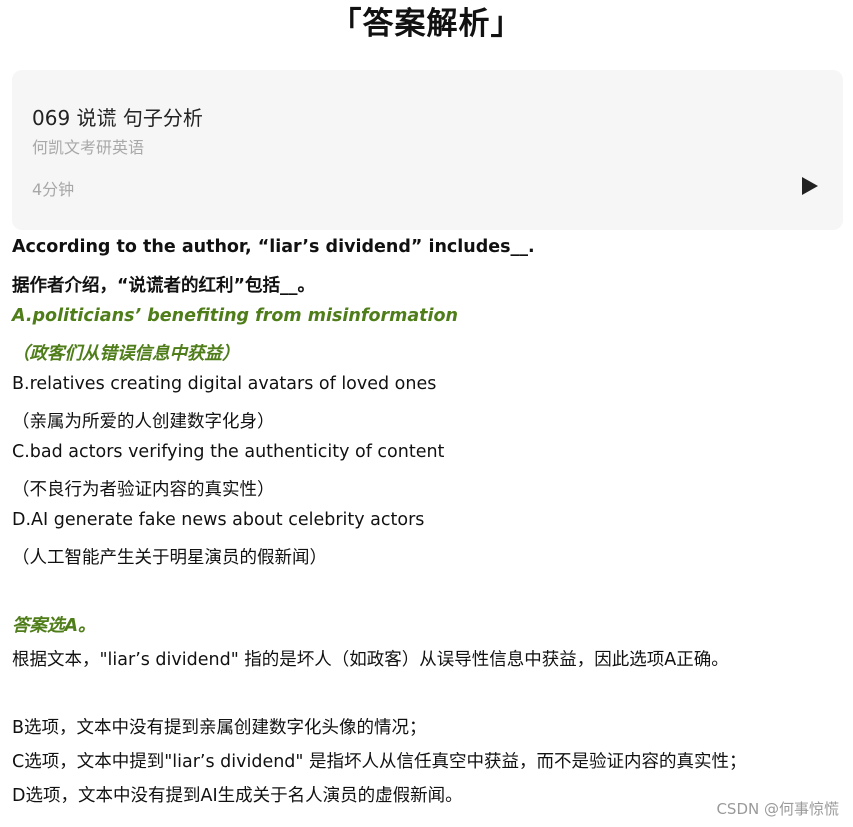 The width and height of the screenshot is (853, 827). Describe the element at coordinates (237, 796) in the screenshot. I see `note-d: D选项，文本中没有提到AI生成关于名人演员的虚假新闻。` at that location.